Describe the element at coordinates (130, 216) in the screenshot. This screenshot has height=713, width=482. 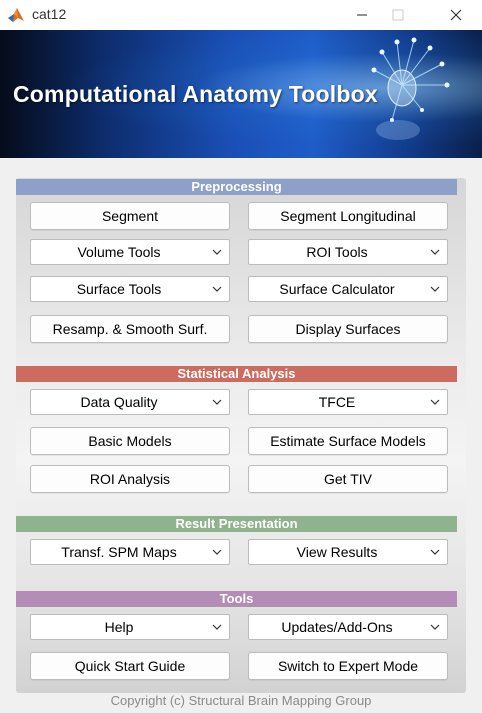
I see `segment-button: Segment` at that location.